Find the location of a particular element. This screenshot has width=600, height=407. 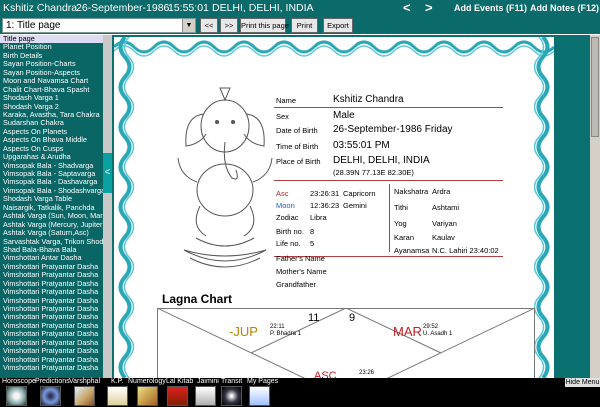

horoscope-icon is located at coordinates (16, 396).